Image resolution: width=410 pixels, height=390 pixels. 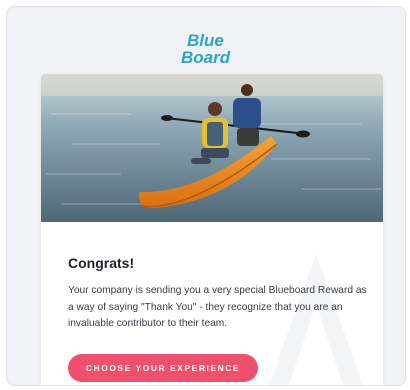 What do you see at coordinates (163, 368) in the screenshot?
I see `choose-experience-button: CHOOSE YOUR EXPERIENCE` at bounding box center [163, 368].